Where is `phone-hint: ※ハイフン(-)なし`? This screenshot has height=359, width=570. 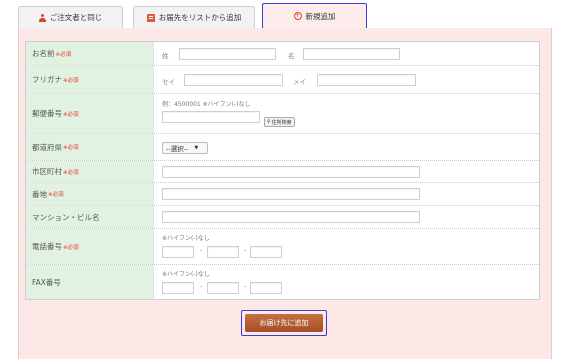
phone-hint: ※ハイフン(-)なし is located at coordinates (186, 238).